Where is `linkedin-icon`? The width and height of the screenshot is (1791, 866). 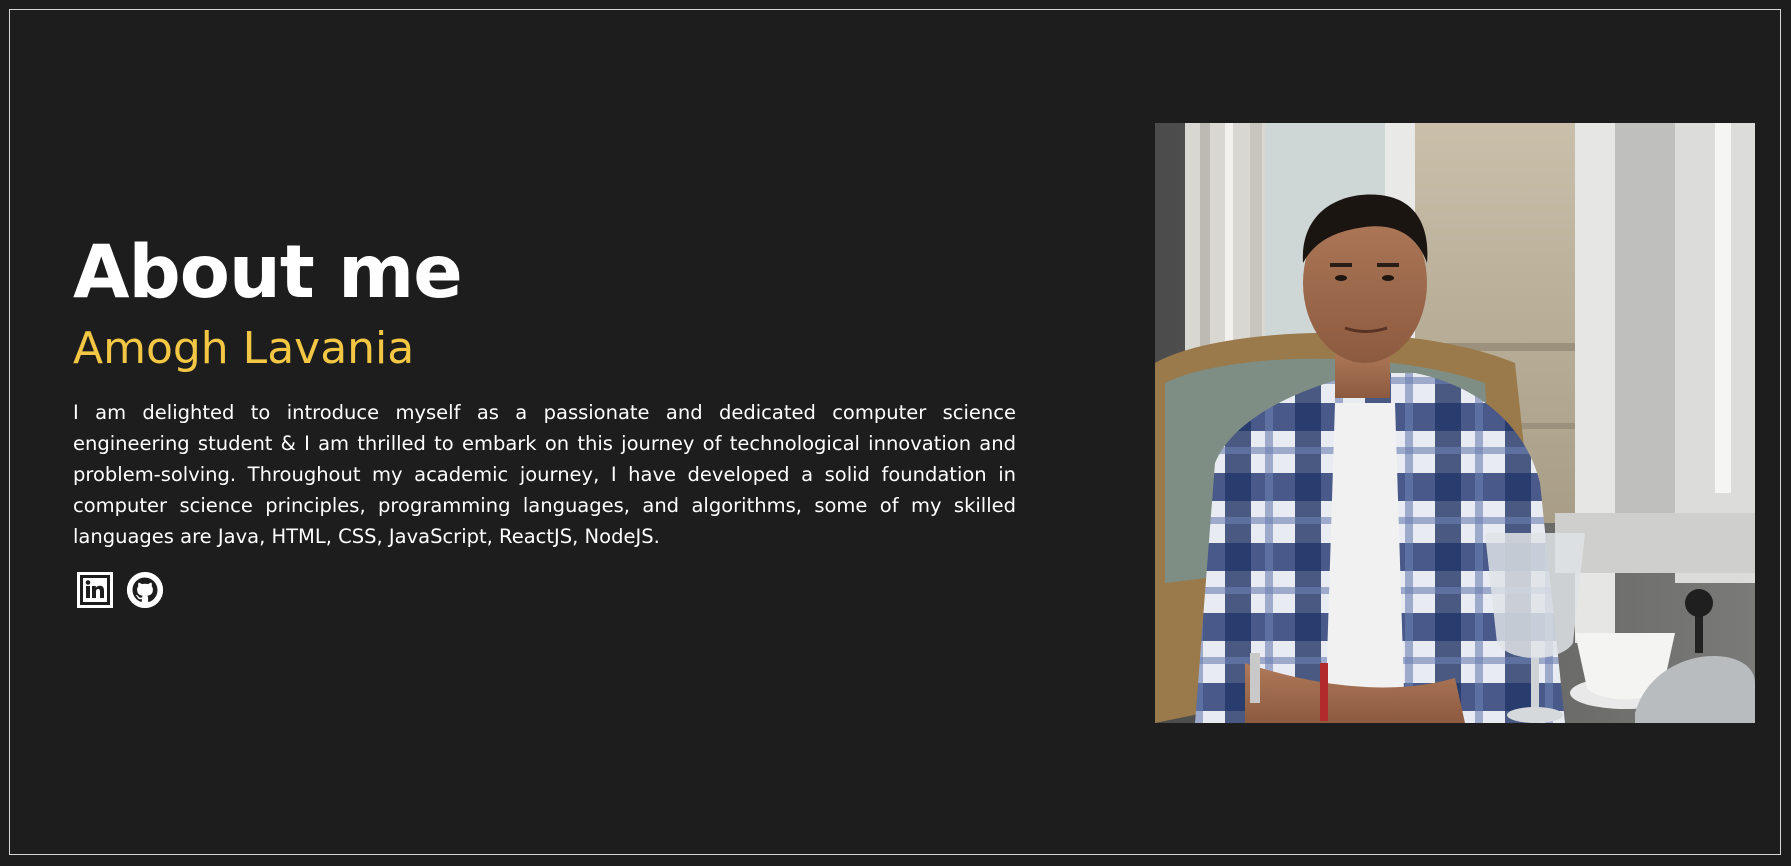
linkedin-icon is located at coordinates (95, 590).